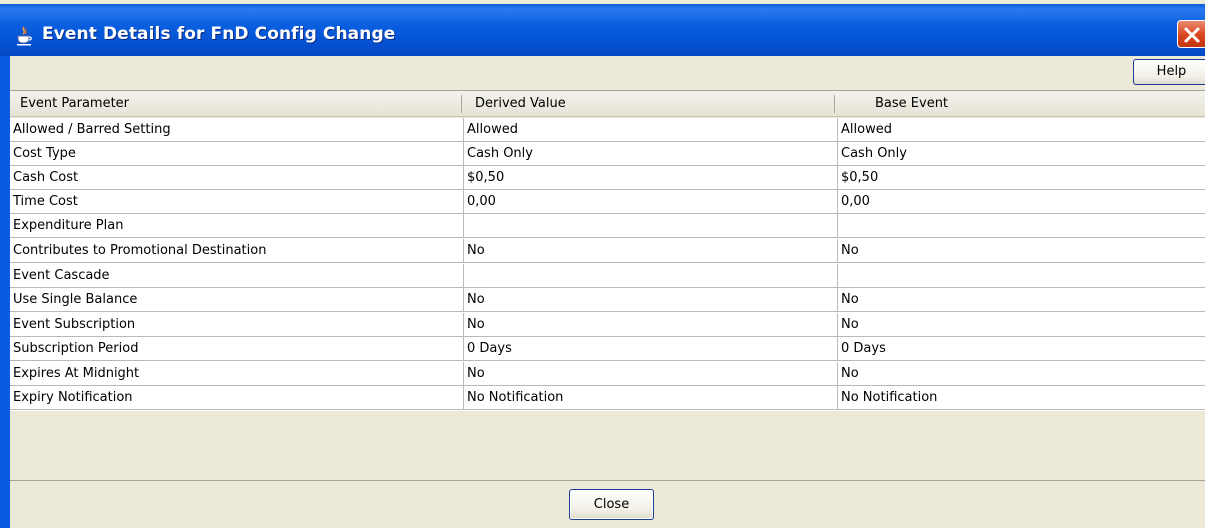 This screenshot has width=1205, height=528. I want to click on cell-base-event: Cash Only, so click(1021, 153).